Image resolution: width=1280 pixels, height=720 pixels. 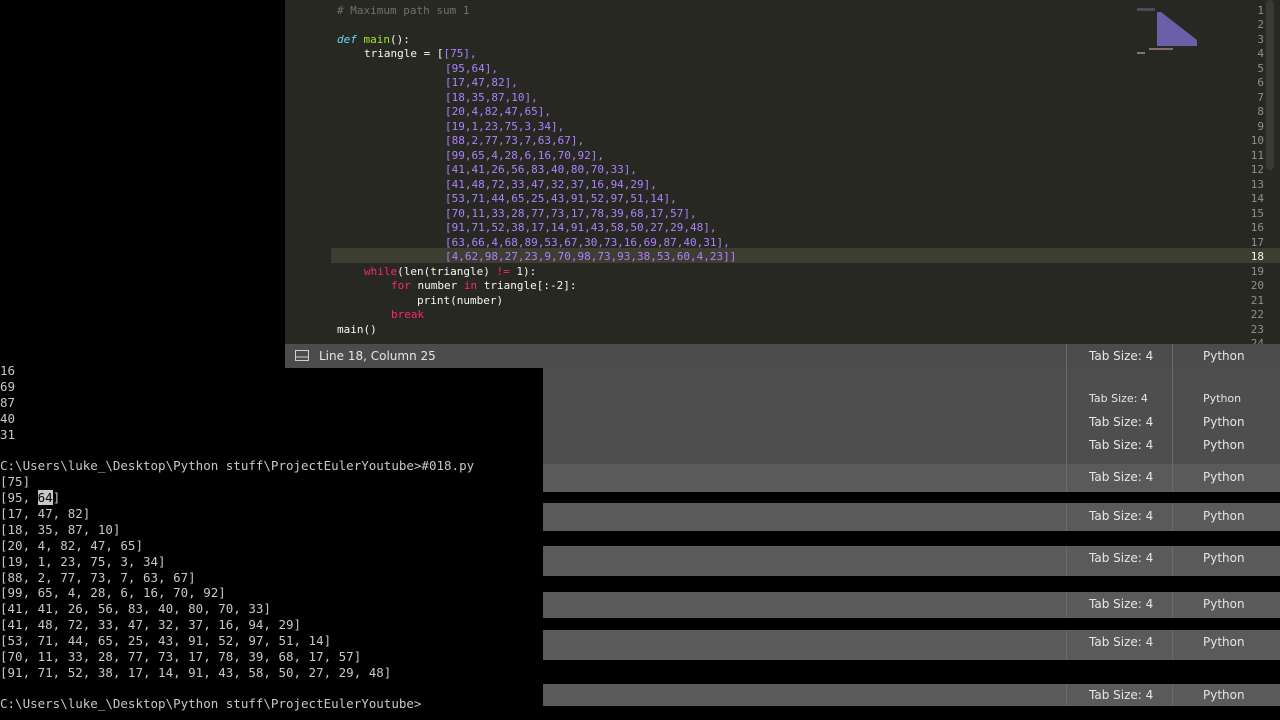 What do you see at coordinates (551, 184) in the screenshot?
I see `triangle-row: [41,48,72,33,47,32,37,16,94,29],` at bounding box center [551, 184].